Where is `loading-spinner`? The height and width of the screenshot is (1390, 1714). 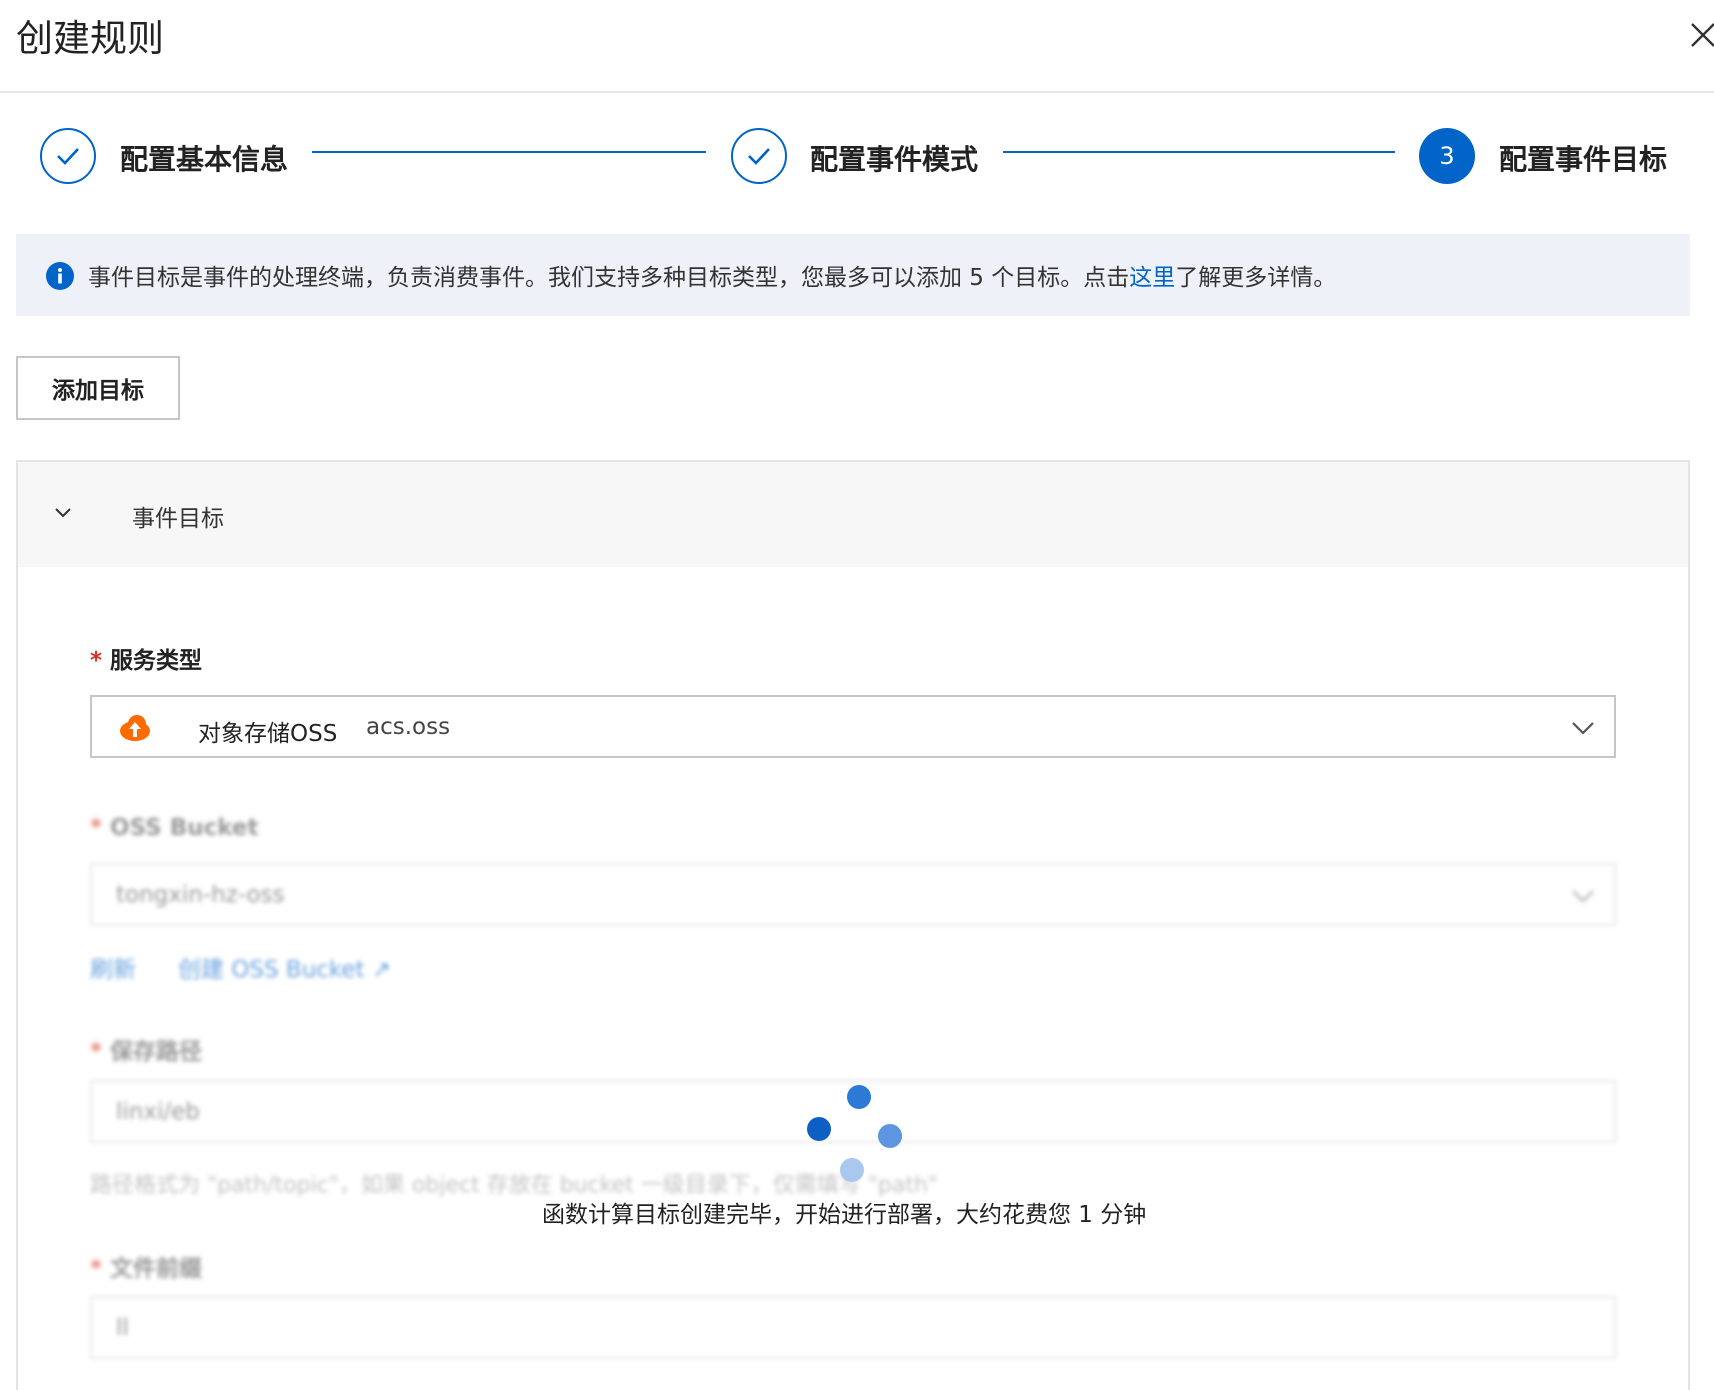
loading-spinner is located at coordinates (855, 1131).